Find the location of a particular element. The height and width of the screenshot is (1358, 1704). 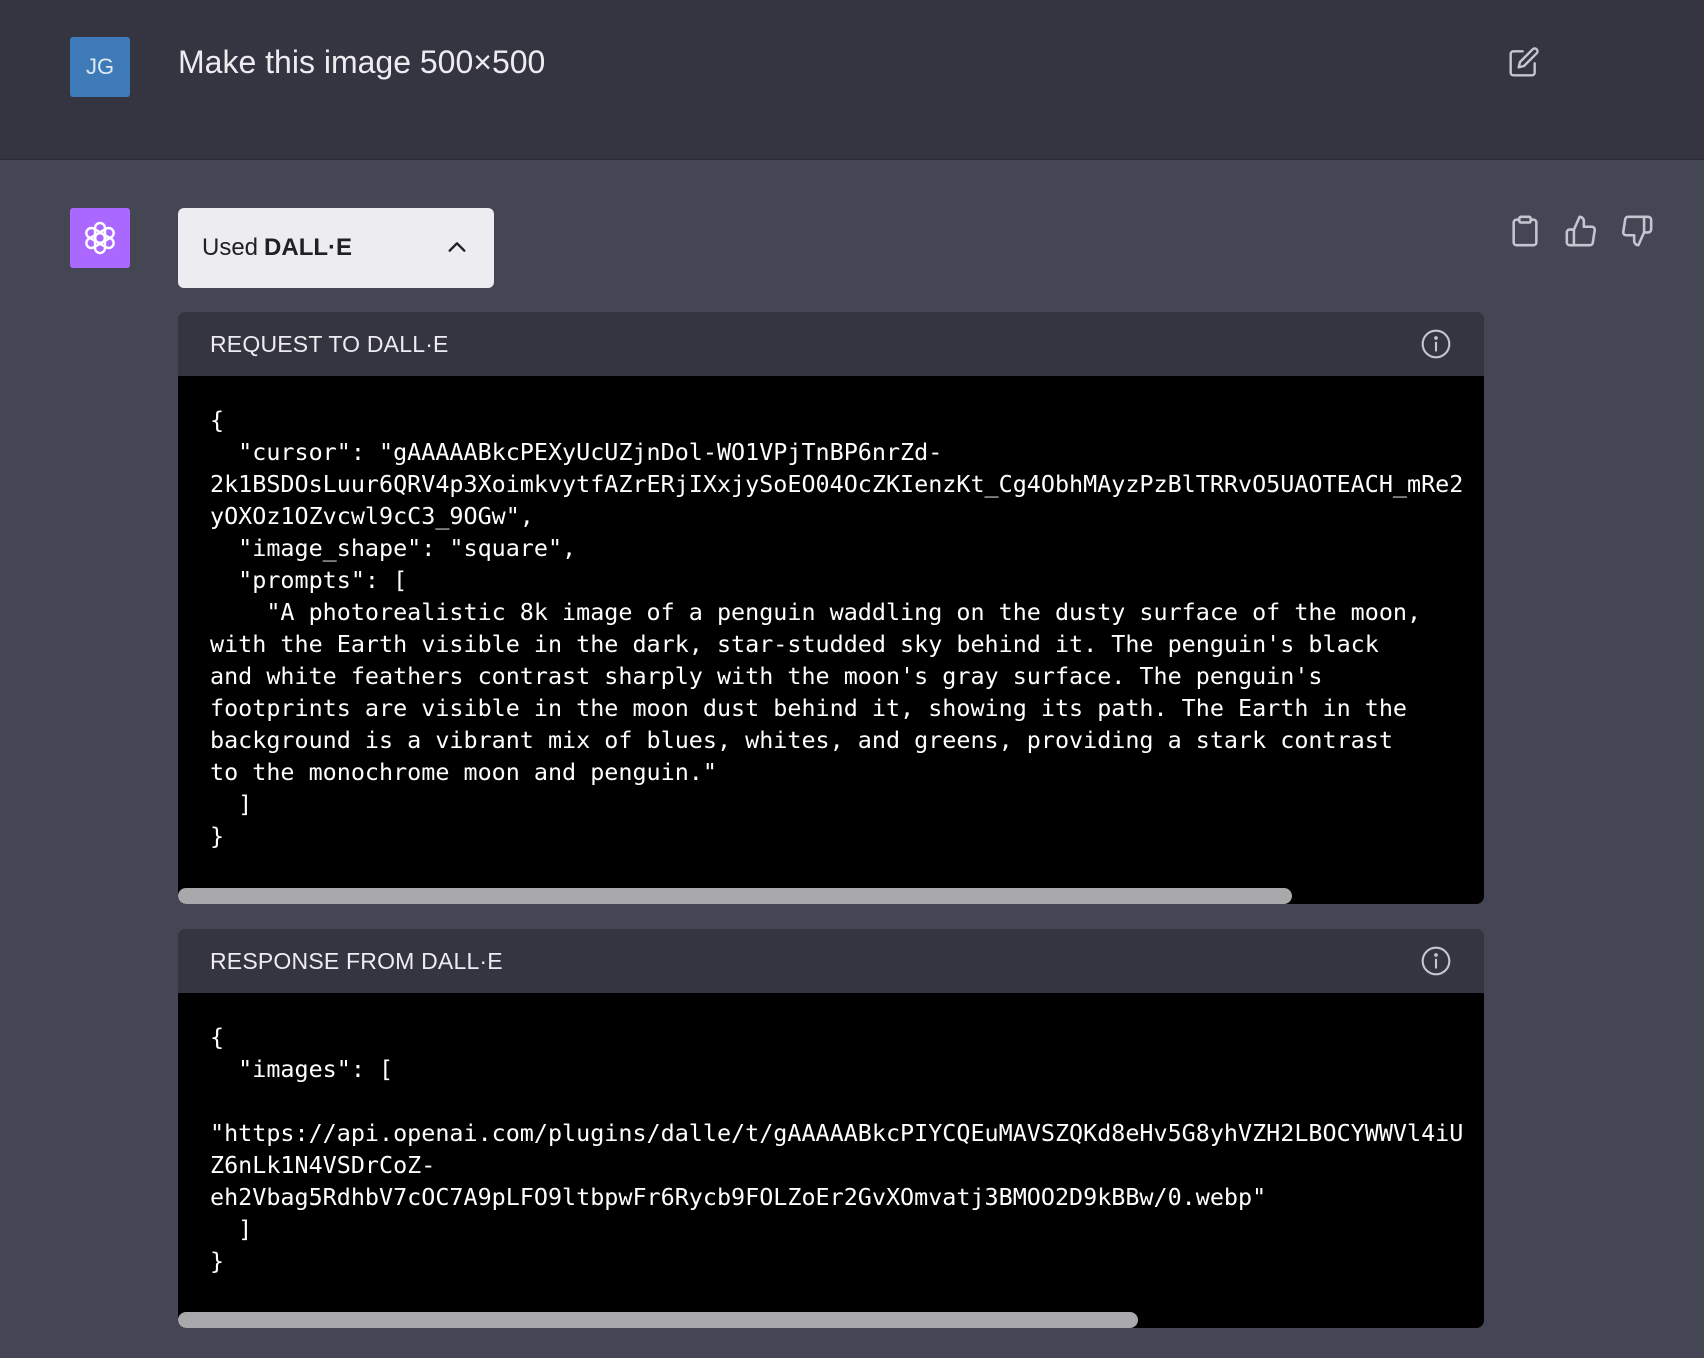

user-message-row: JG Make this image 500×500 is located at coordinates (852, 80).